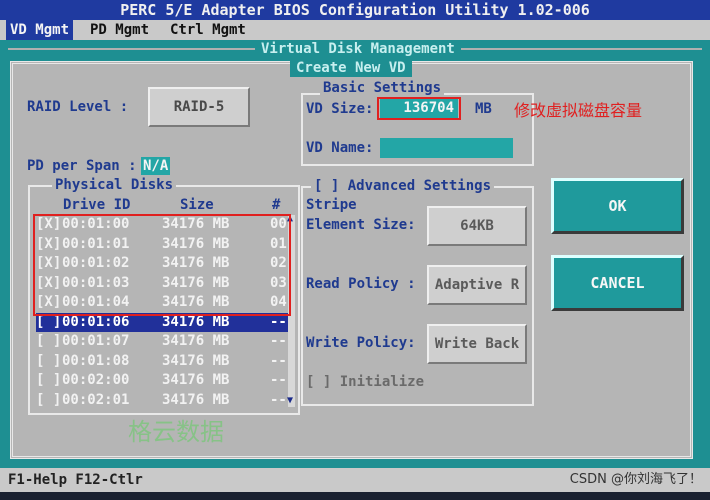 The image size is (710, 500). I want to click on disk-drive-id: 00:01:07, so click(96, 341).